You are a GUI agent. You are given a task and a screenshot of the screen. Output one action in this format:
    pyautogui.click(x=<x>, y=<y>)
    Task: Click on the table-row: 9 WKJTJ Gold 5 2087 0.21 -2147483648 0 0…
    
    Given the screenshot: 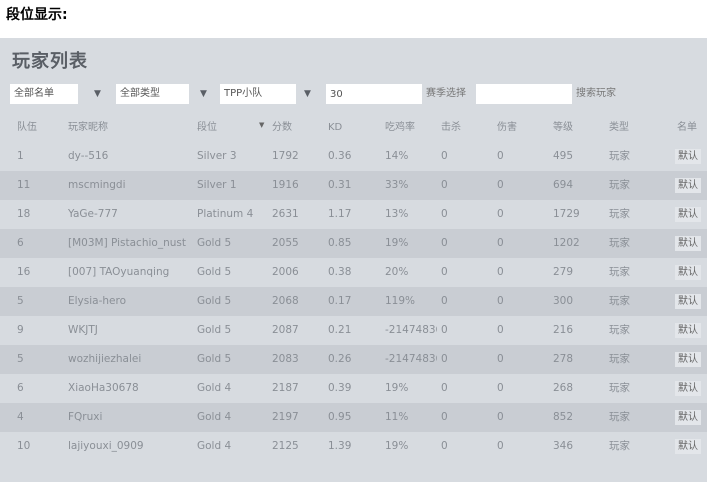 What is the action you would take?
    pyautogui.click(x=353, y=330)
    